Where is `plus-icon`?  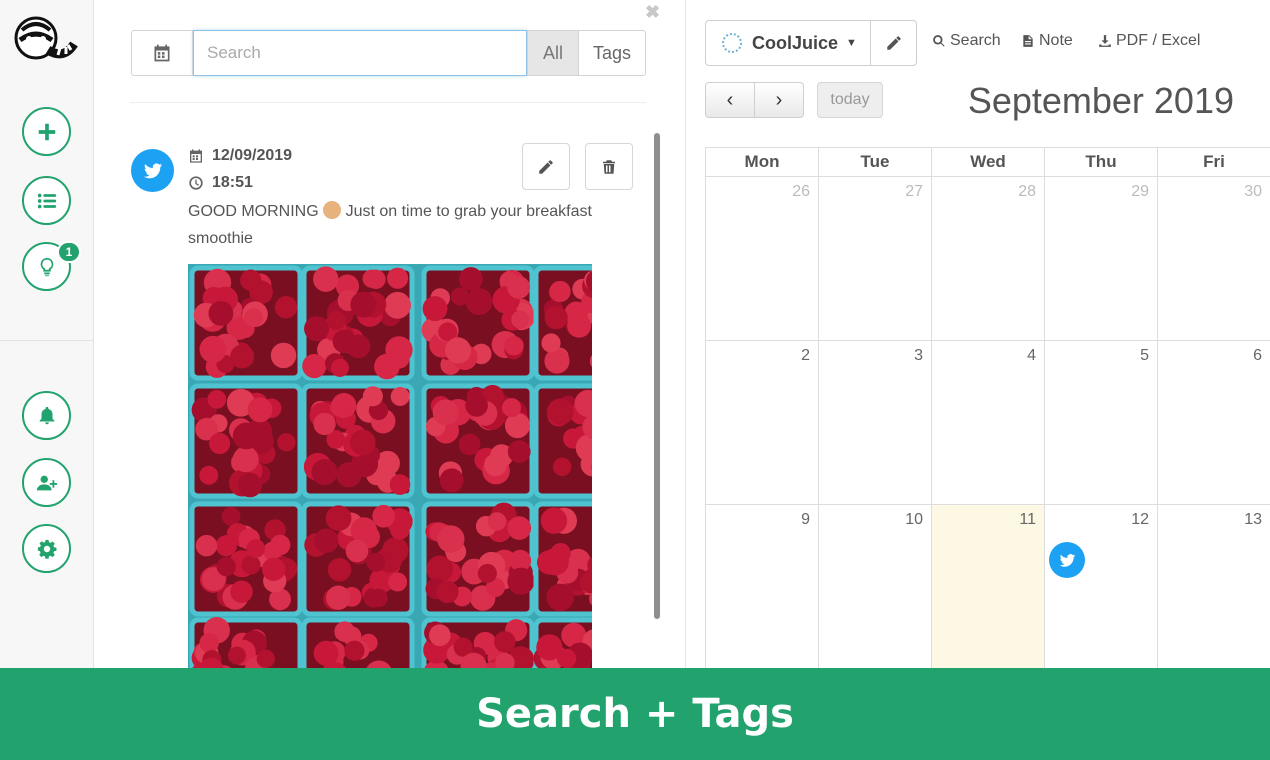 plus-icon is located at coordinates (46, 131).